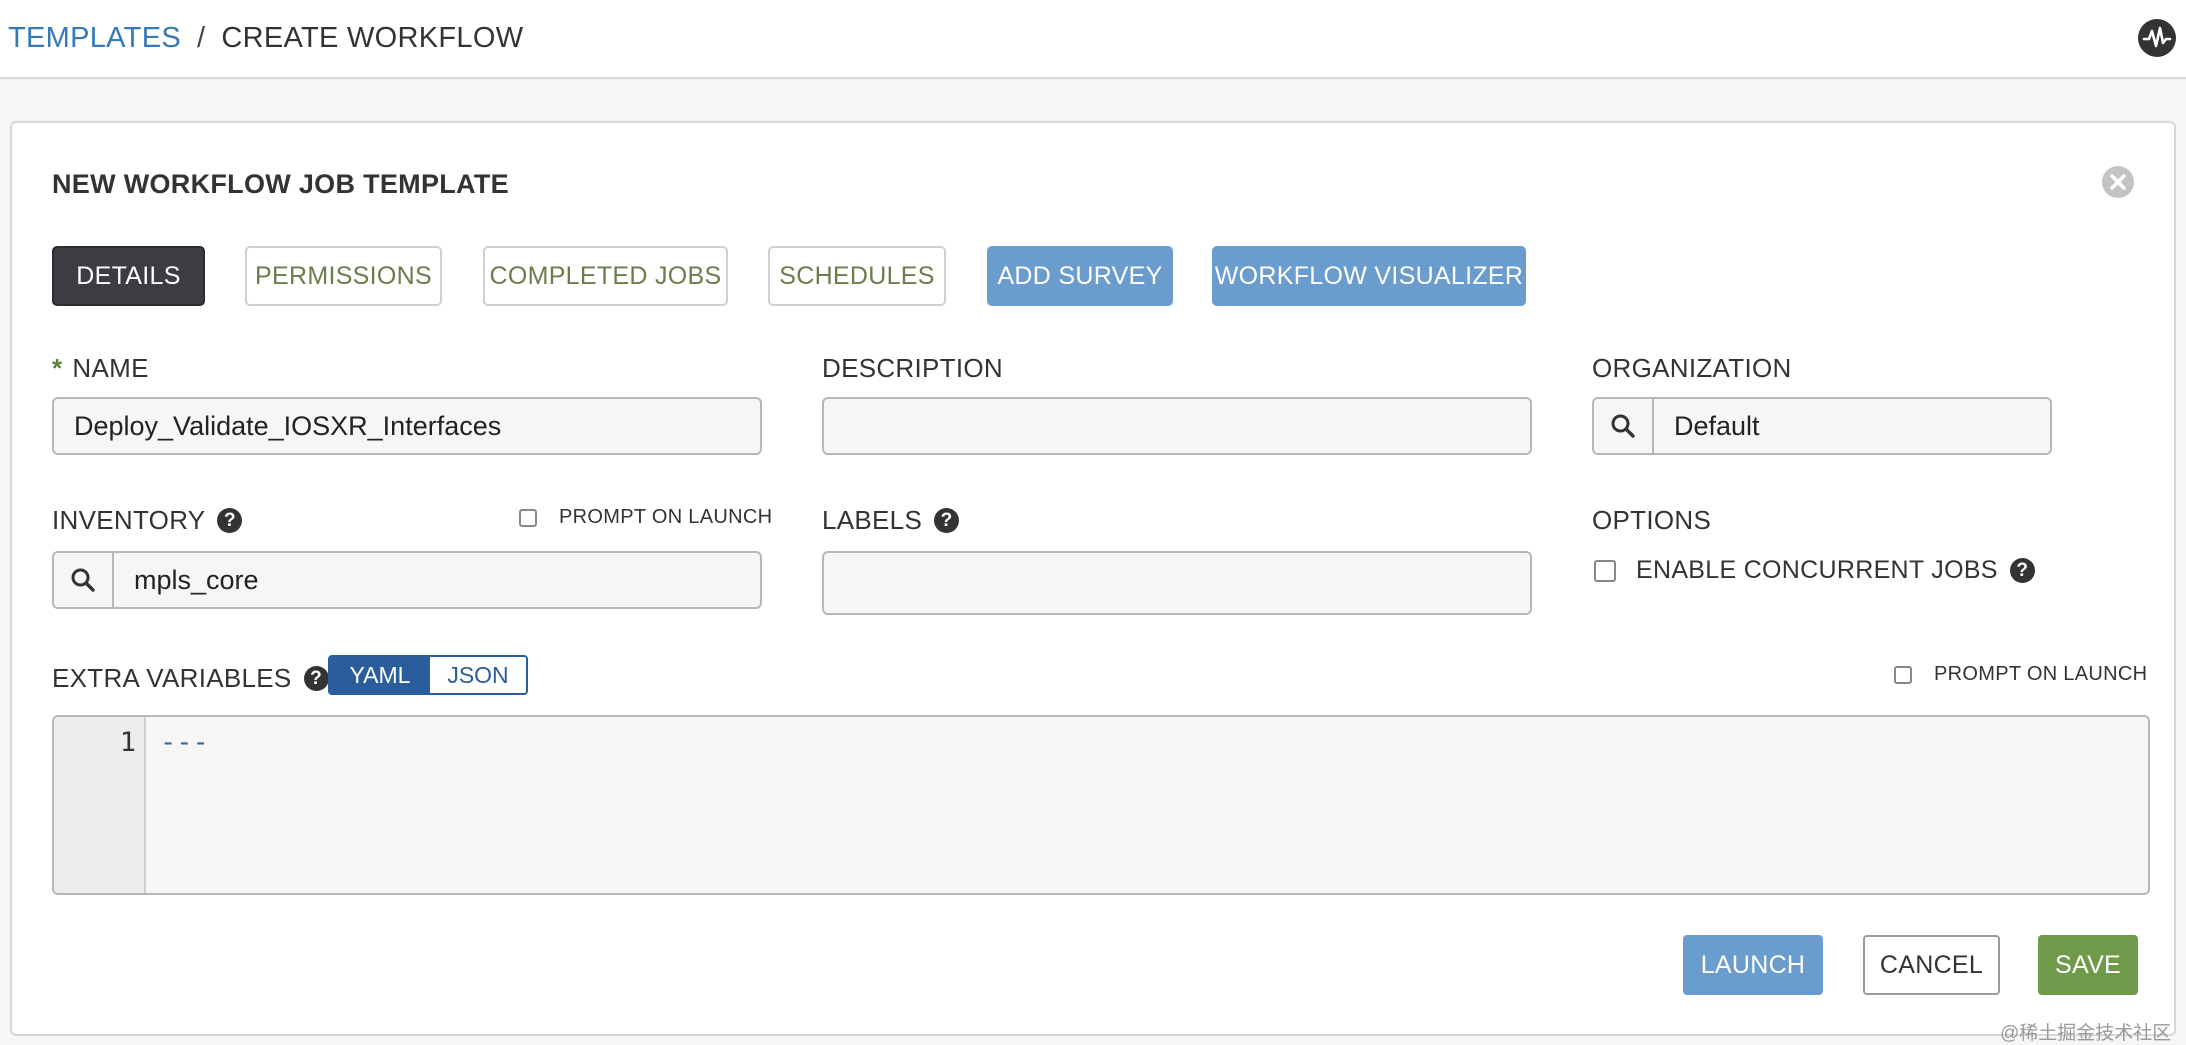 The height and width of the screenshot is (1045, 2186). I want to click on yaml-toggle-button: YAML, so click(380, 675).